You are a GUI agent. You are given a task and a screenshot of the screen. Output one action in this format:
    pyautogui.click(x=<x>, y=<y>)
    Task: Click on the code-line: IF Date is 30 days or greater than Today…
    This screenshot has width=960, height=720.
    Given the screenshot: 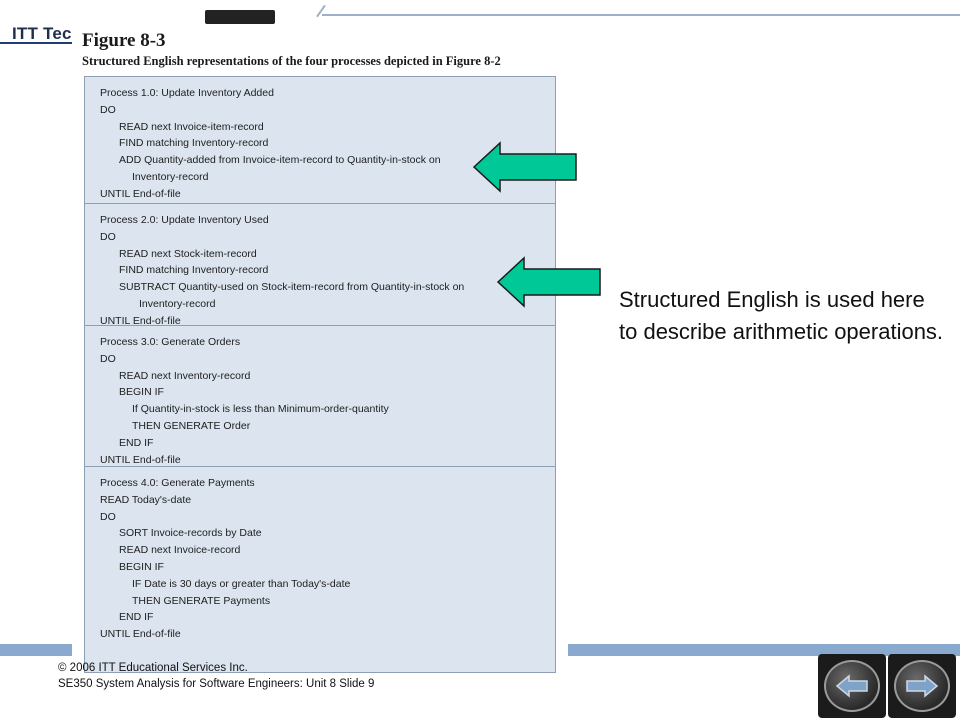 What is the action you would take?
    pyautogui.click(x=241, y=583)
    